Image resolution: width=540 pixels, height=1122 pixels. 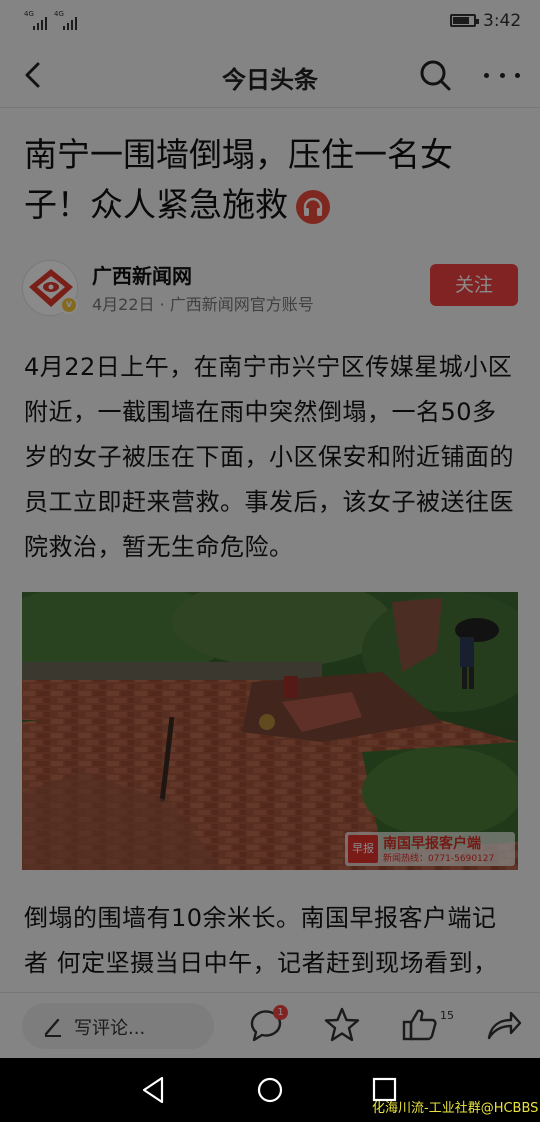 I want to click on search-icon, so click(x=435, y=75).